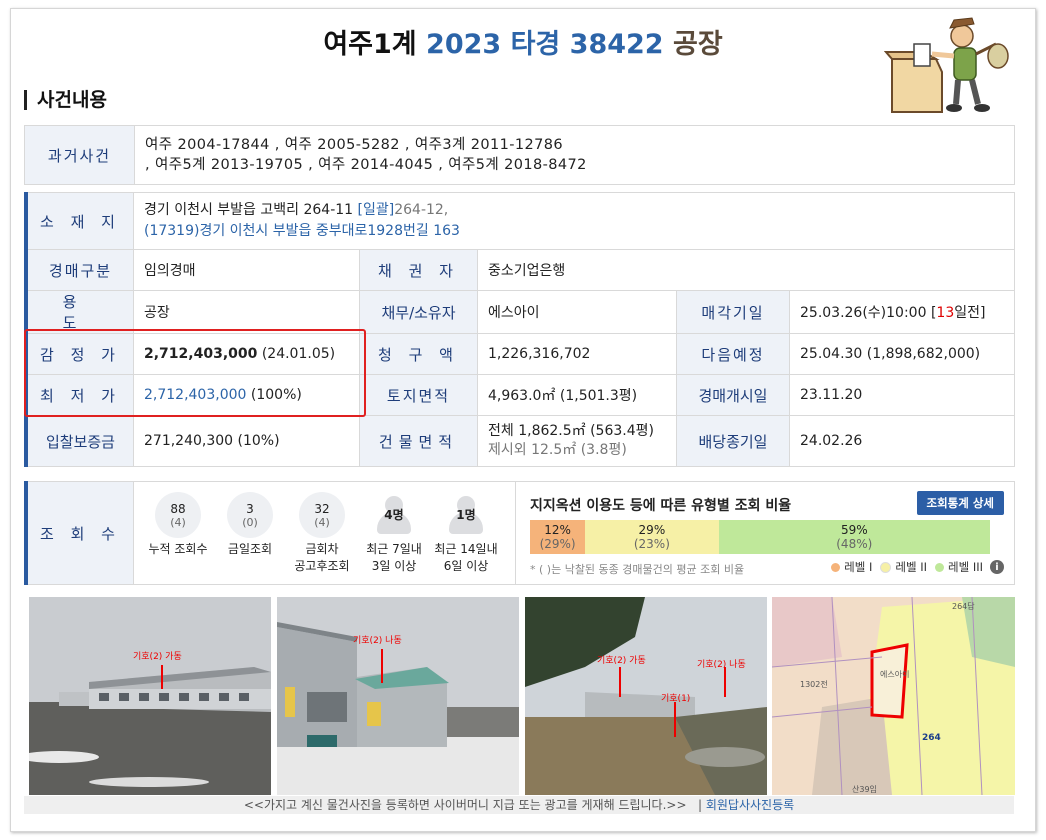  I want to click on deposit-value: 271,240,300 (10%), so click(246, 441).